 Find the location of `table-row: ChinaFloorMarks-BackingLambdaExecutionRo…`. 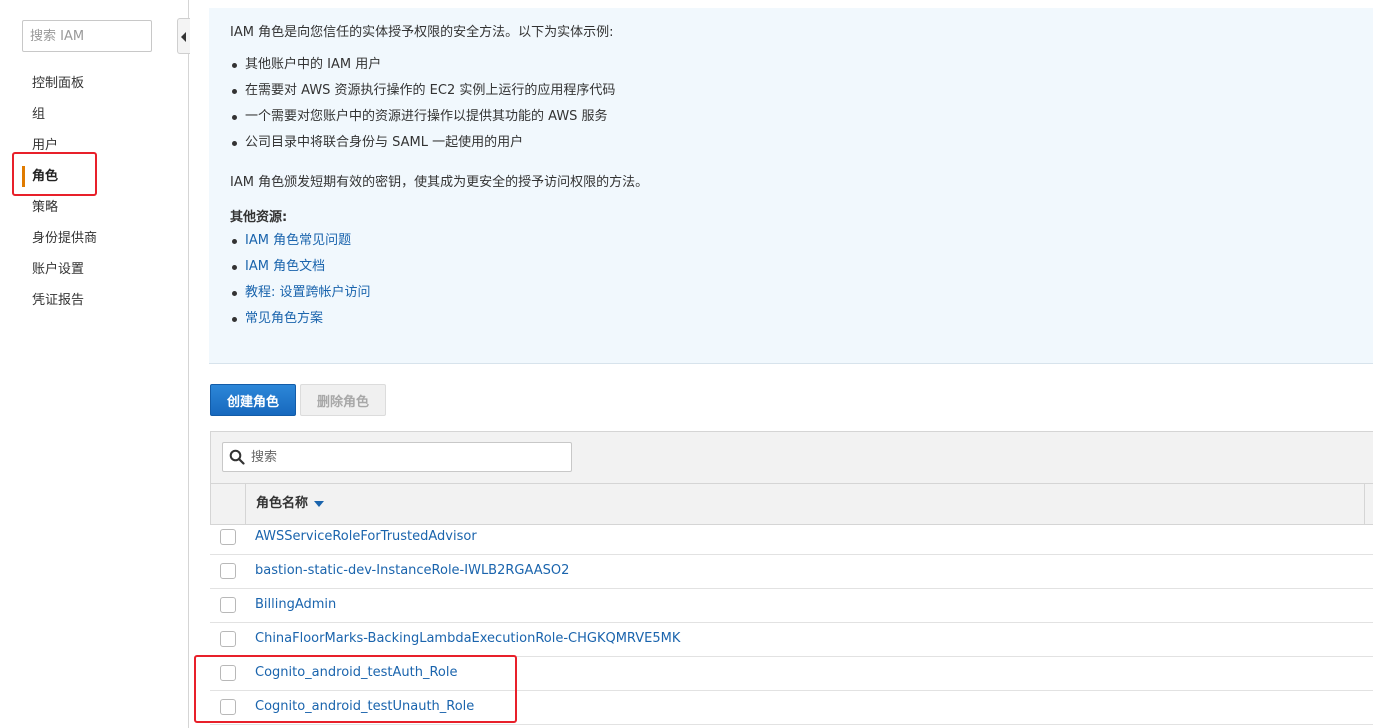

table-row: ChinaFloorMarks-BackingLambdaExecutionRo… is located at coordinates (791, 640).